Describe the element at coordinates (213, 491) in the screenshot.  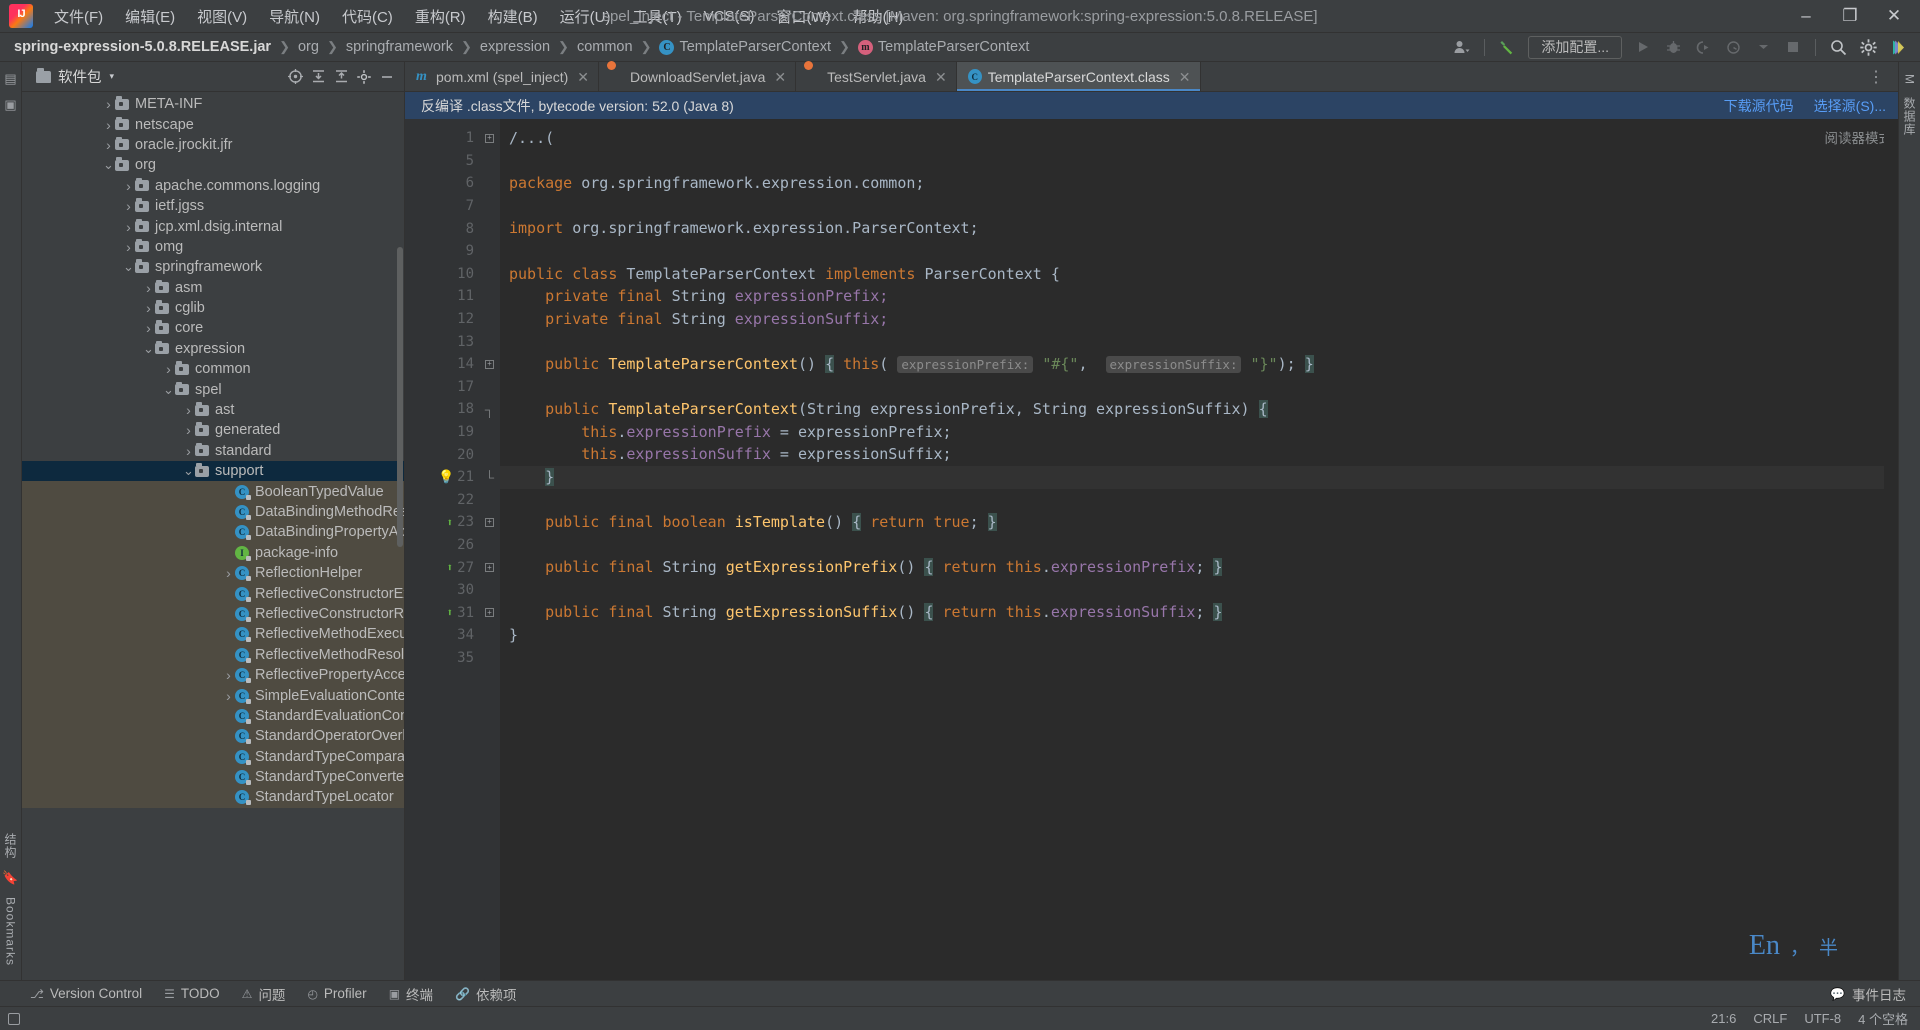
I see `tree-item-19: C BooleanTypedValue` at that location.